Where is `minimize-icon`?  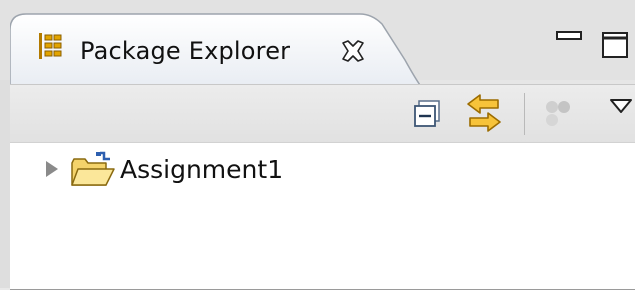 minimize-icon is located at coordinates (569, 38).